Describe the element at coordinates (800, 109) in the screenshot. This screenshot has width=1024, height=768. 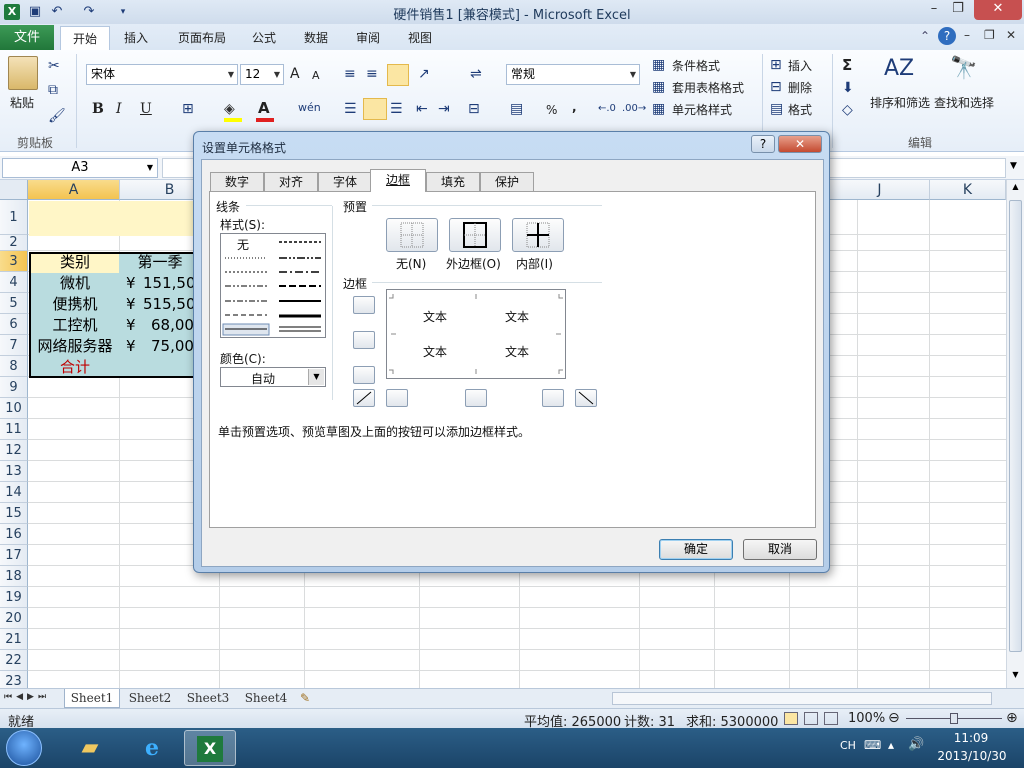
I see `format-cells-button: 格式` at that location.